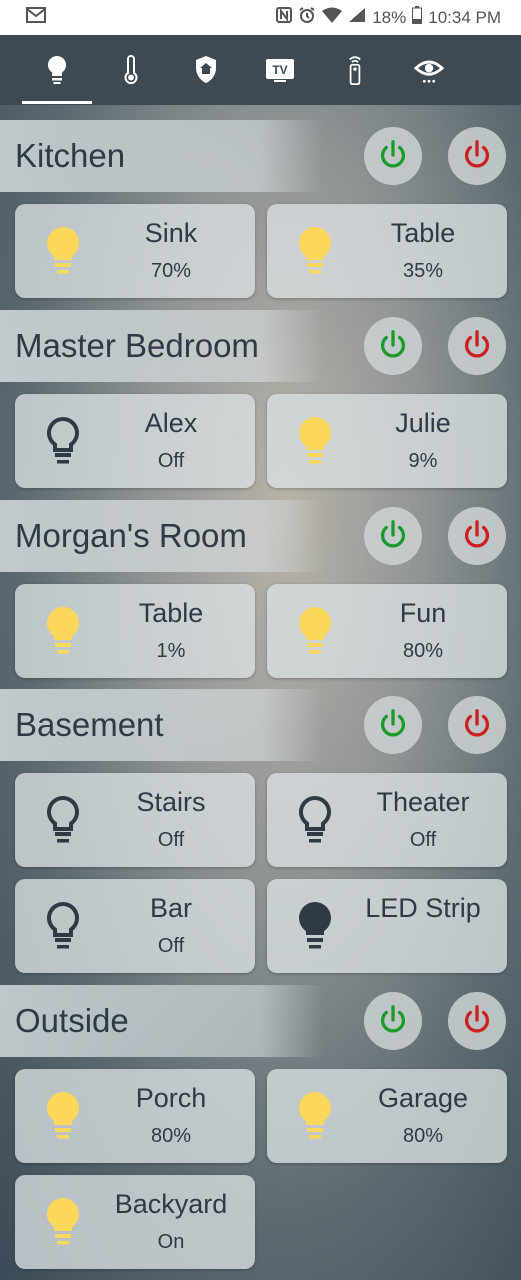 Image resolution: width=521 pixels, height=1280 pixels. I want to click on light-card: Backyard On, so click(135, 1222).